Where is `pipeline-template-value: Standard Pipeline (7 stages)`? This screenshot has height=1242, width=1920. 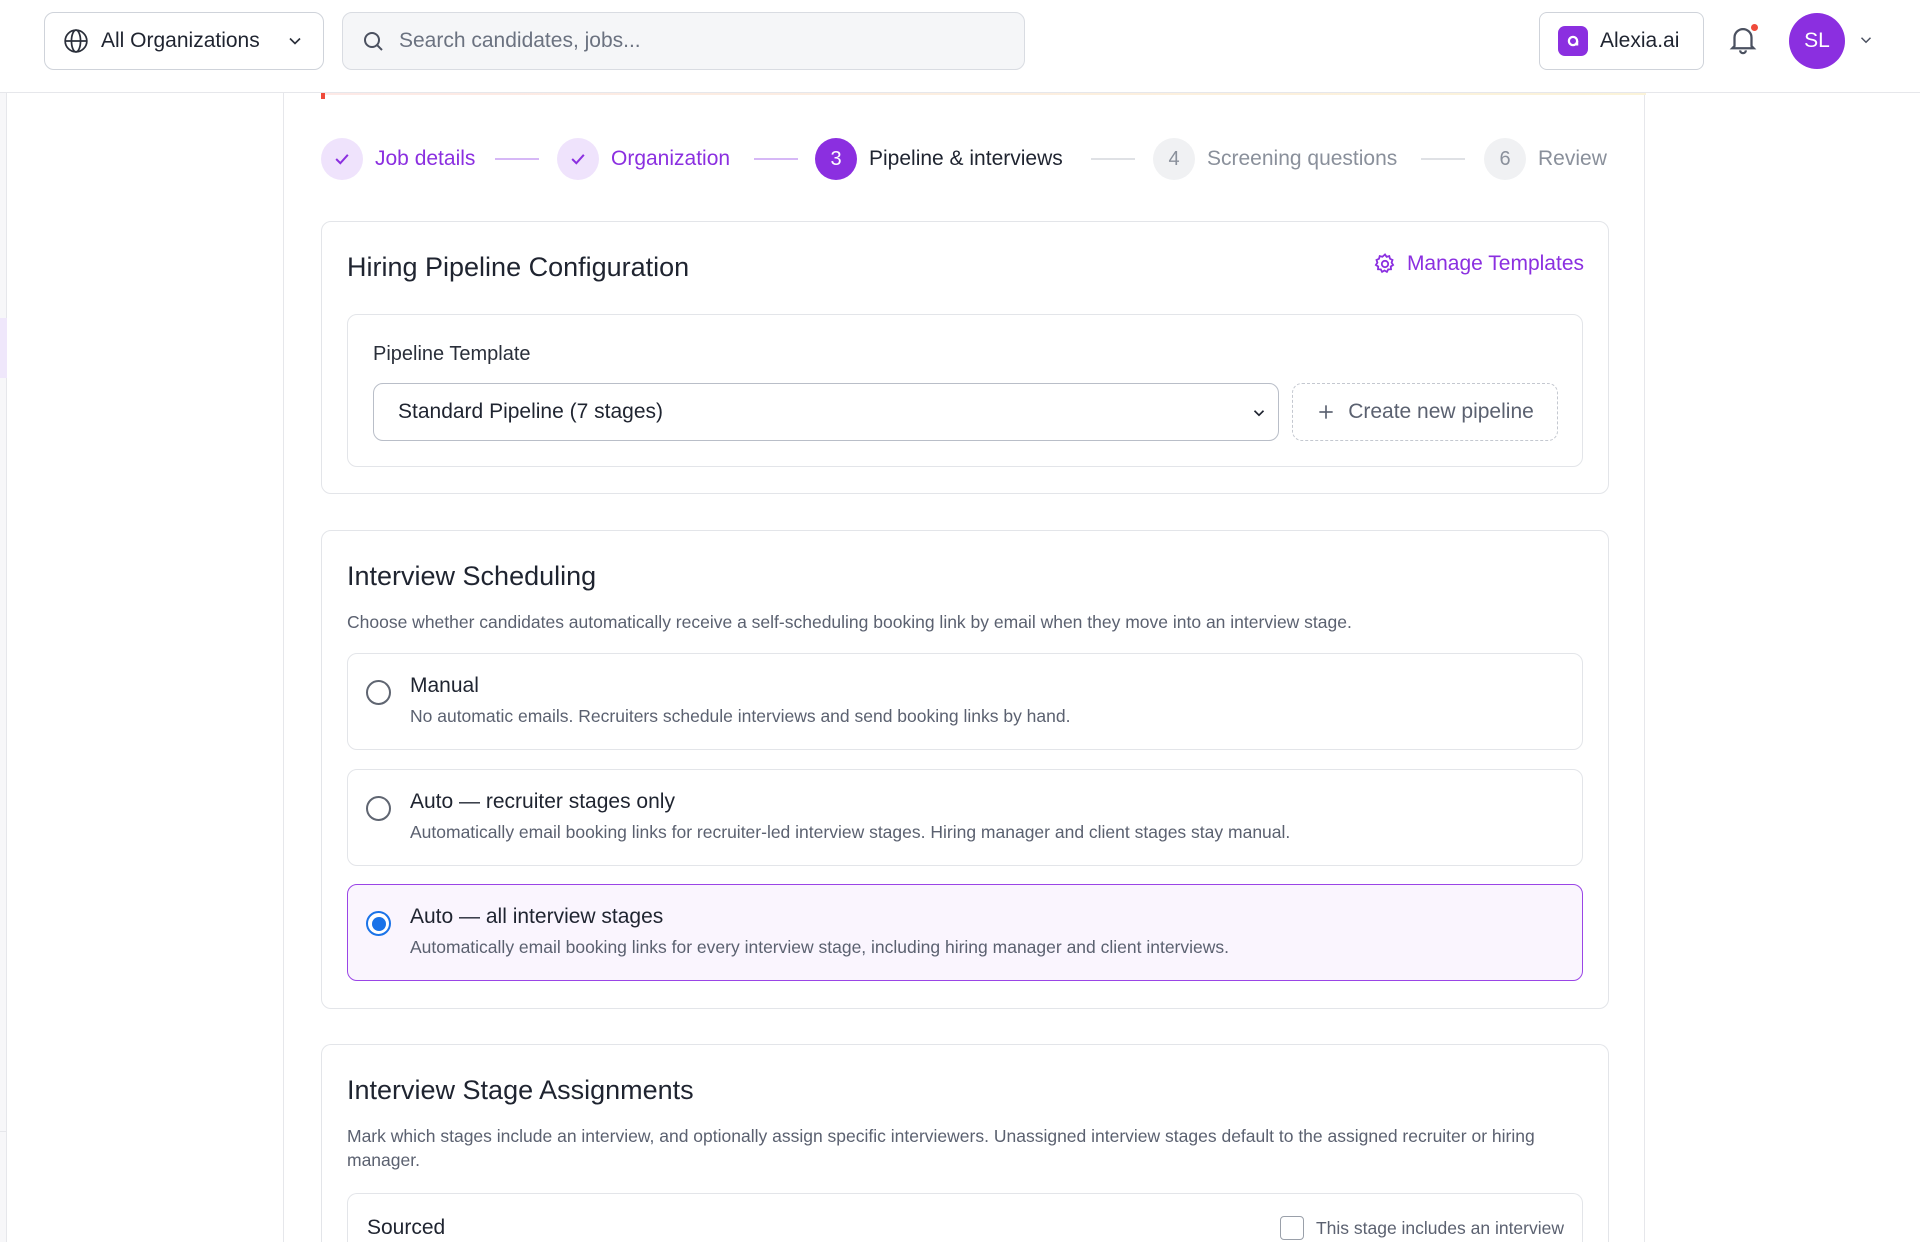 pipeline-template-value: Standard Pipeline (7 stages) is located at coordinates (530, 411).